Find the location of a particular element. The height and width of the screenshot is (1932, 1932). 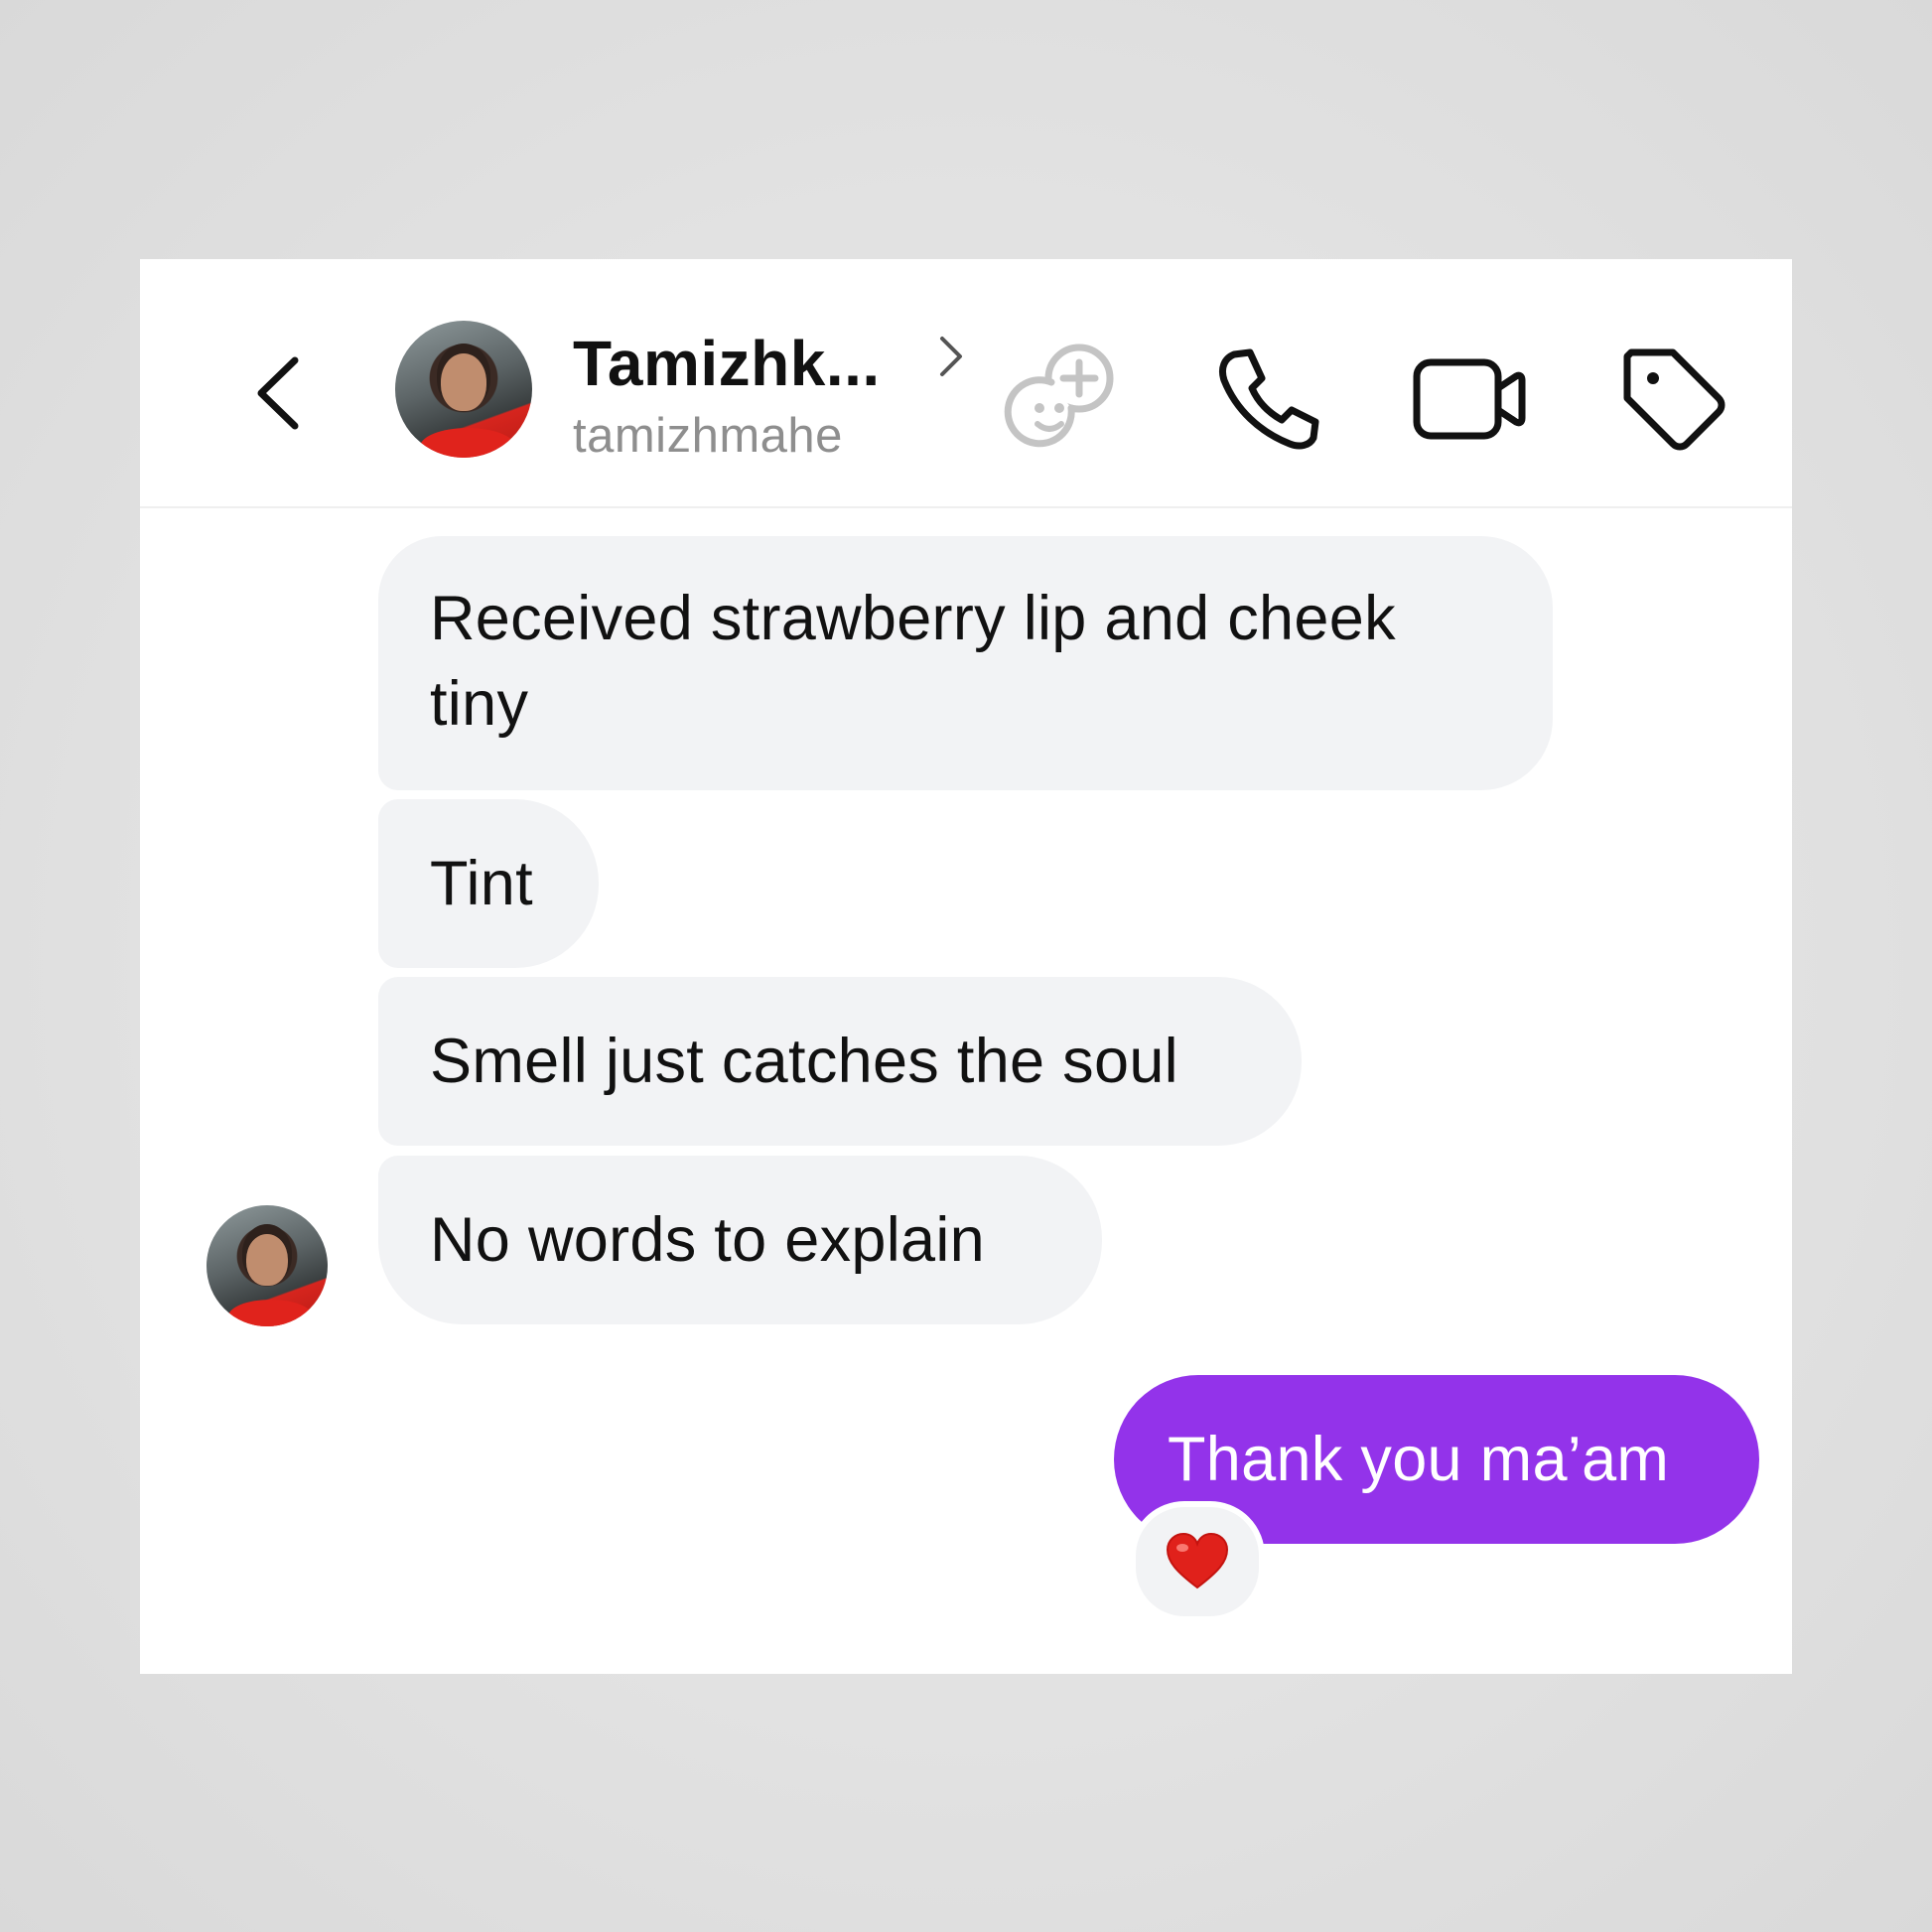

received-message: Received strawberry lip and cheek tiny is located at coordinates (966, 663).